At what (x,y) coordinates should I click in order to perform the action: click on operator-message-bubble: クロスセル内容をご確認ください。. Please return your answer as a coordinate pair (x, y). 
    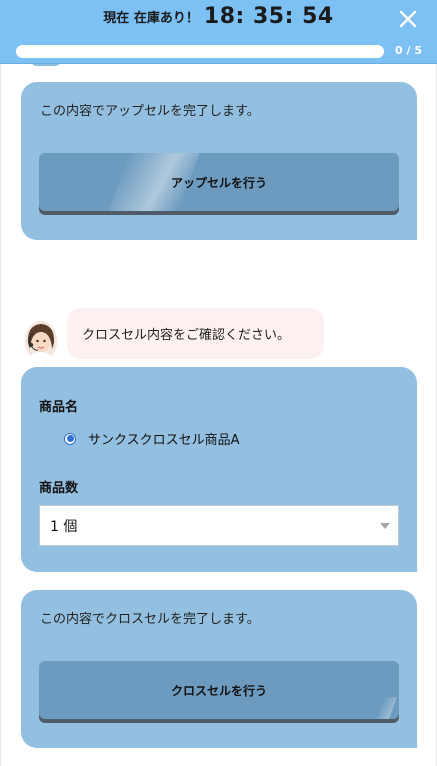
    Looking at the image, I should click on (195, 333).